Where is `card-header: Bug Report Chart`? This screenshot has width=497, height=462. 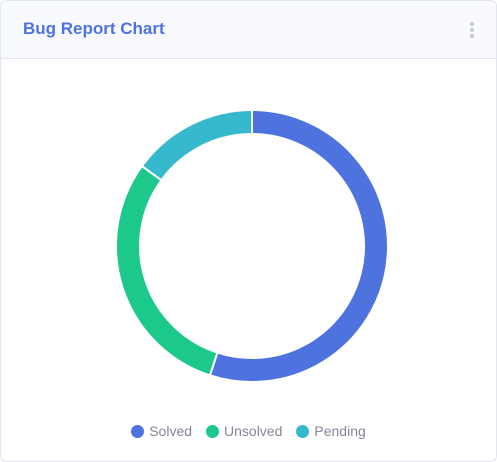 card-header: Bug Report Chart is located at coordinates (248, 30).